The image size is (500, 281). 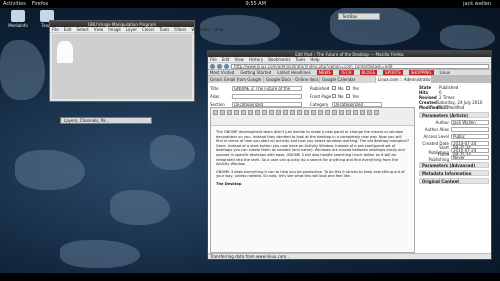 What do you see at coordinates (454, 165) in the screenshot?
I see `params-advanced-header: Parameters (Advanced)` at bounding box center [454, 165].